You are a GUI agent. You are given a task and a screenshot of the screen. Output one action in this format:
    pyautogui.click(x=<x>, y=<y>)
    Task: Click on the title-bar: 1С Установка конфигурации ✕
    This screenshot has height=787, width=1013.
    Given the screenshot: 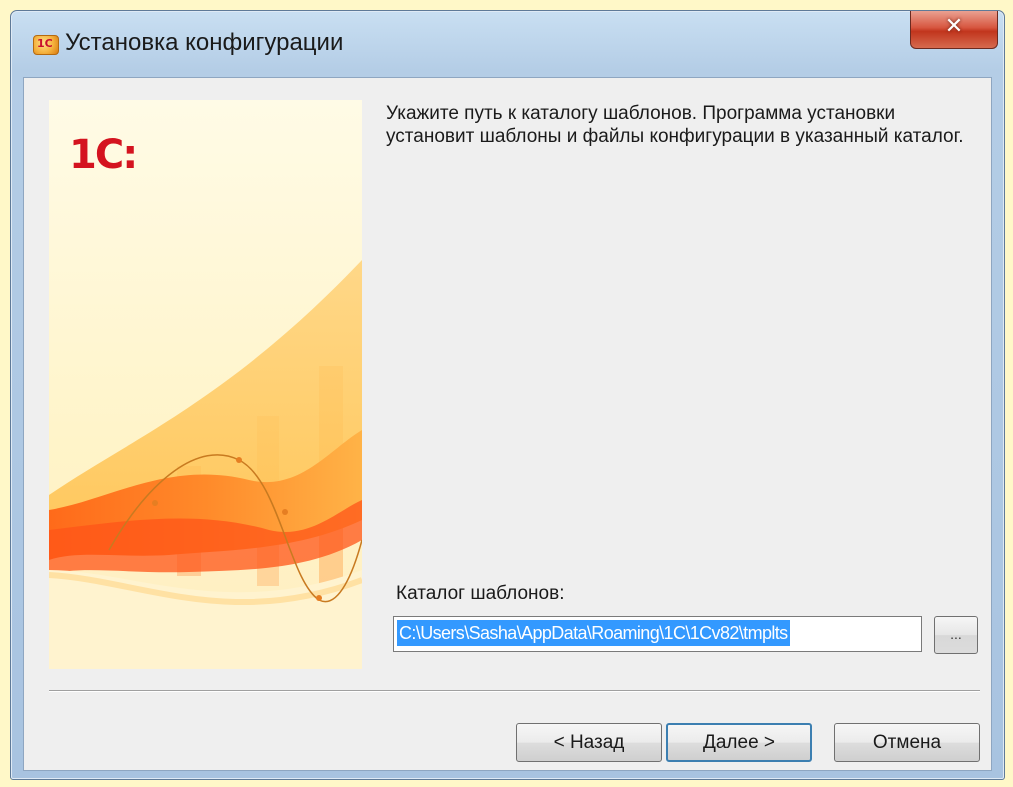 What is the action you would take?
    pyautogui.click(x=507, y=44)
    